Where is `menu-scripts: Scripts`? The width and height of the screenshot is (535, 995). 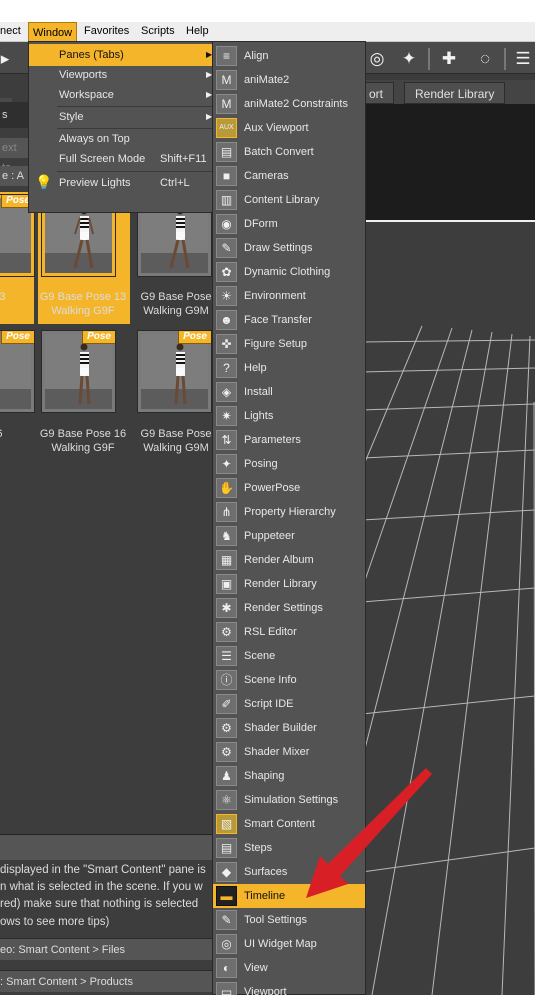
menu-scripts: Scripts is located at coordinates (158, 31).